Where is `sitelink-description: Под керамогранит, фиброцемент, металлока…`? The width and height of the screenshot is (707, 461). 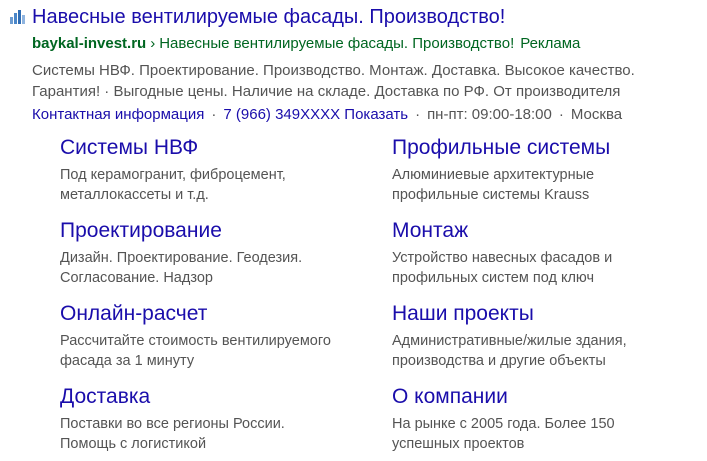
sitelink-description: Под керамогранит, фиброцемент, металлока… is located at coordinates (210, 185).